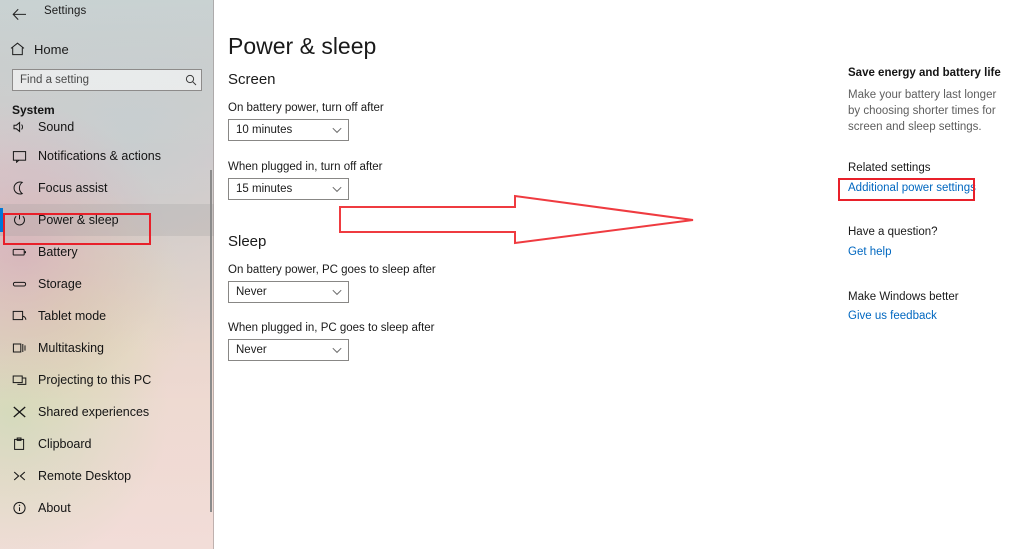 The image size is (1024, 549). What do you see at coordinates (94, 412) in the screenshot?
I see `sidebar-item-label: Shared experiences` at bounding box center [94, 412].